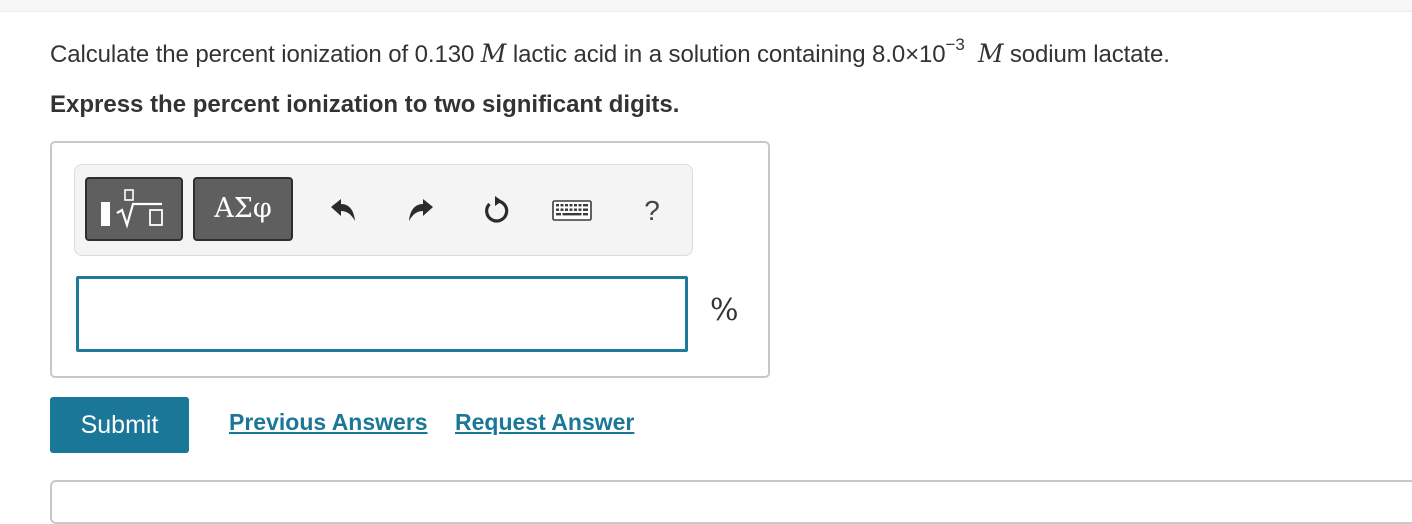 This screenshot has height=524, width=1412. I want to click on math-toolbar: ΑΣφ ?, so click(383, 210).